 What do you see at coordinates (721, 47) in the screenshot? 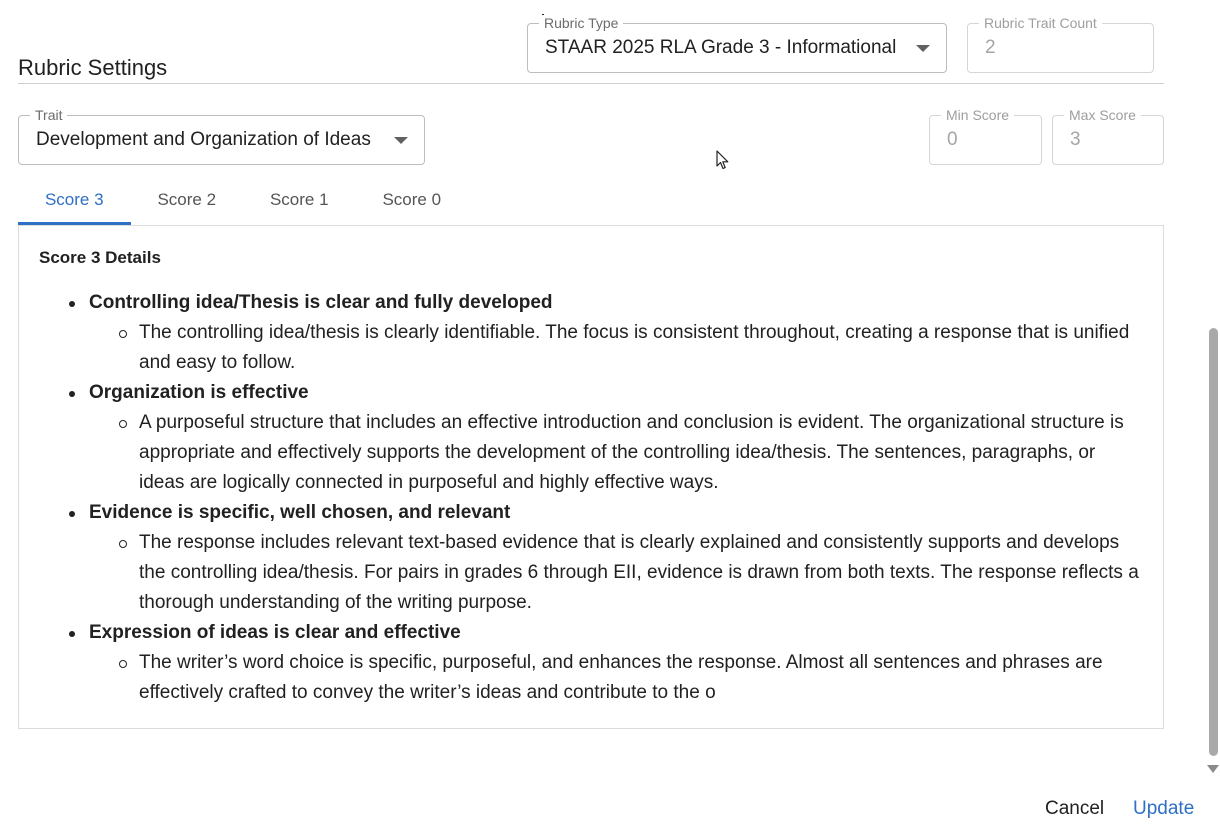
I see `rubric-type-value: STAAR 2025 RLA Grade 3 - Informational` at bounding box center [721, 47].